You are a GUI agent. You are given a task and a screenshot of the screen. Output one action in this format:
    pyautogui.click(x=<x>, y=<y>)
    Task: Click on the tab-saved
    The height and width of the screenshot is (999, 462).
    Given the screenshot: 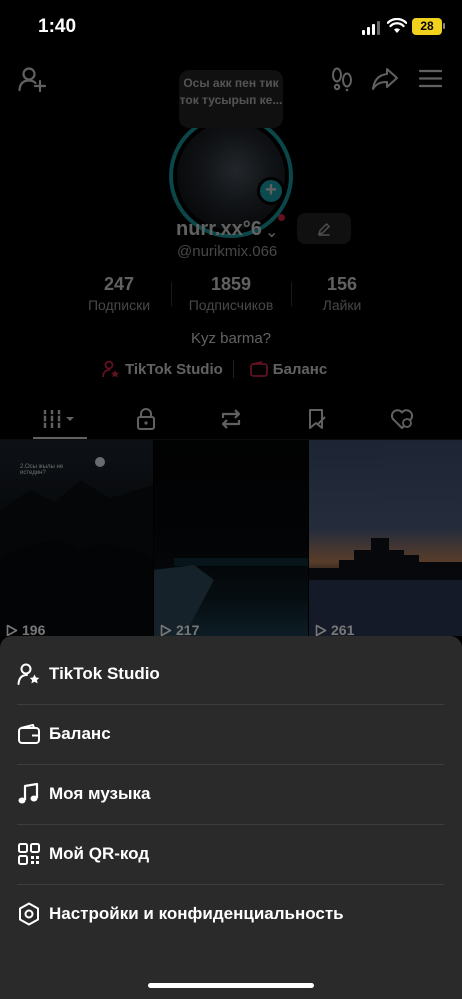 What is the action you would take?
    pyautogui.click(x=317, y=419)
    